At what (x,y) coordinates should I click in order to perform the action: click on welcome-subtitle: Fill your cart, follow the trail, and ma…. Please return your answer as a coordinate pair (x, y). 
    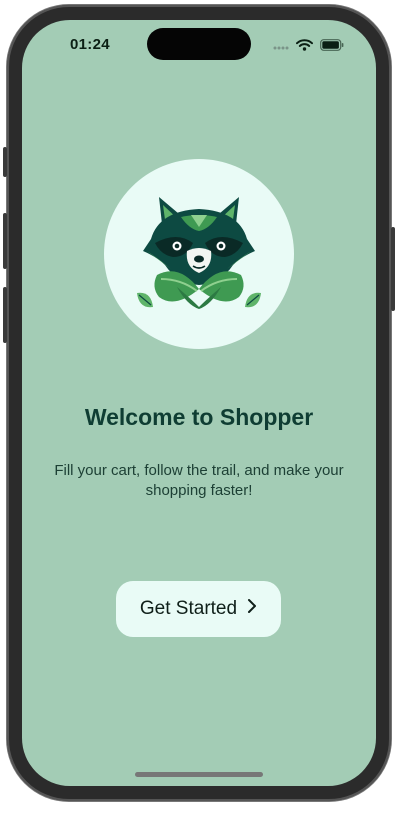
    Looking at the image, I should click on (199, 480).